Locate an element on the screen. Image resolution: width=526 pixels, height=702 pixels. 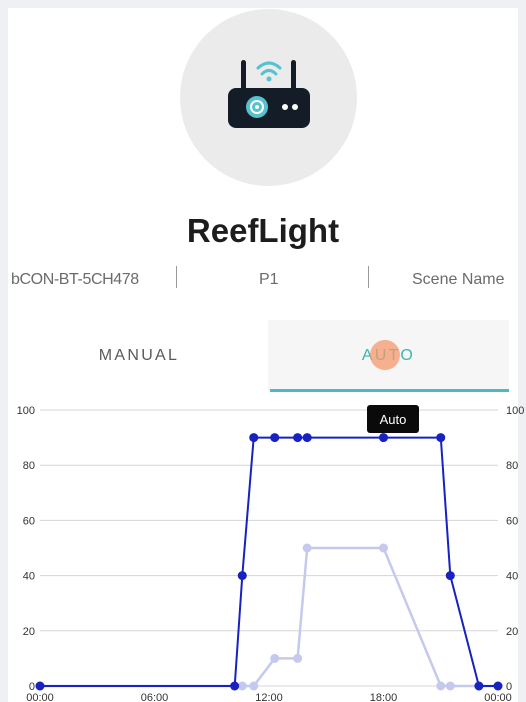
y-tick-label-right: 60 is located at coordinates (512, 521).